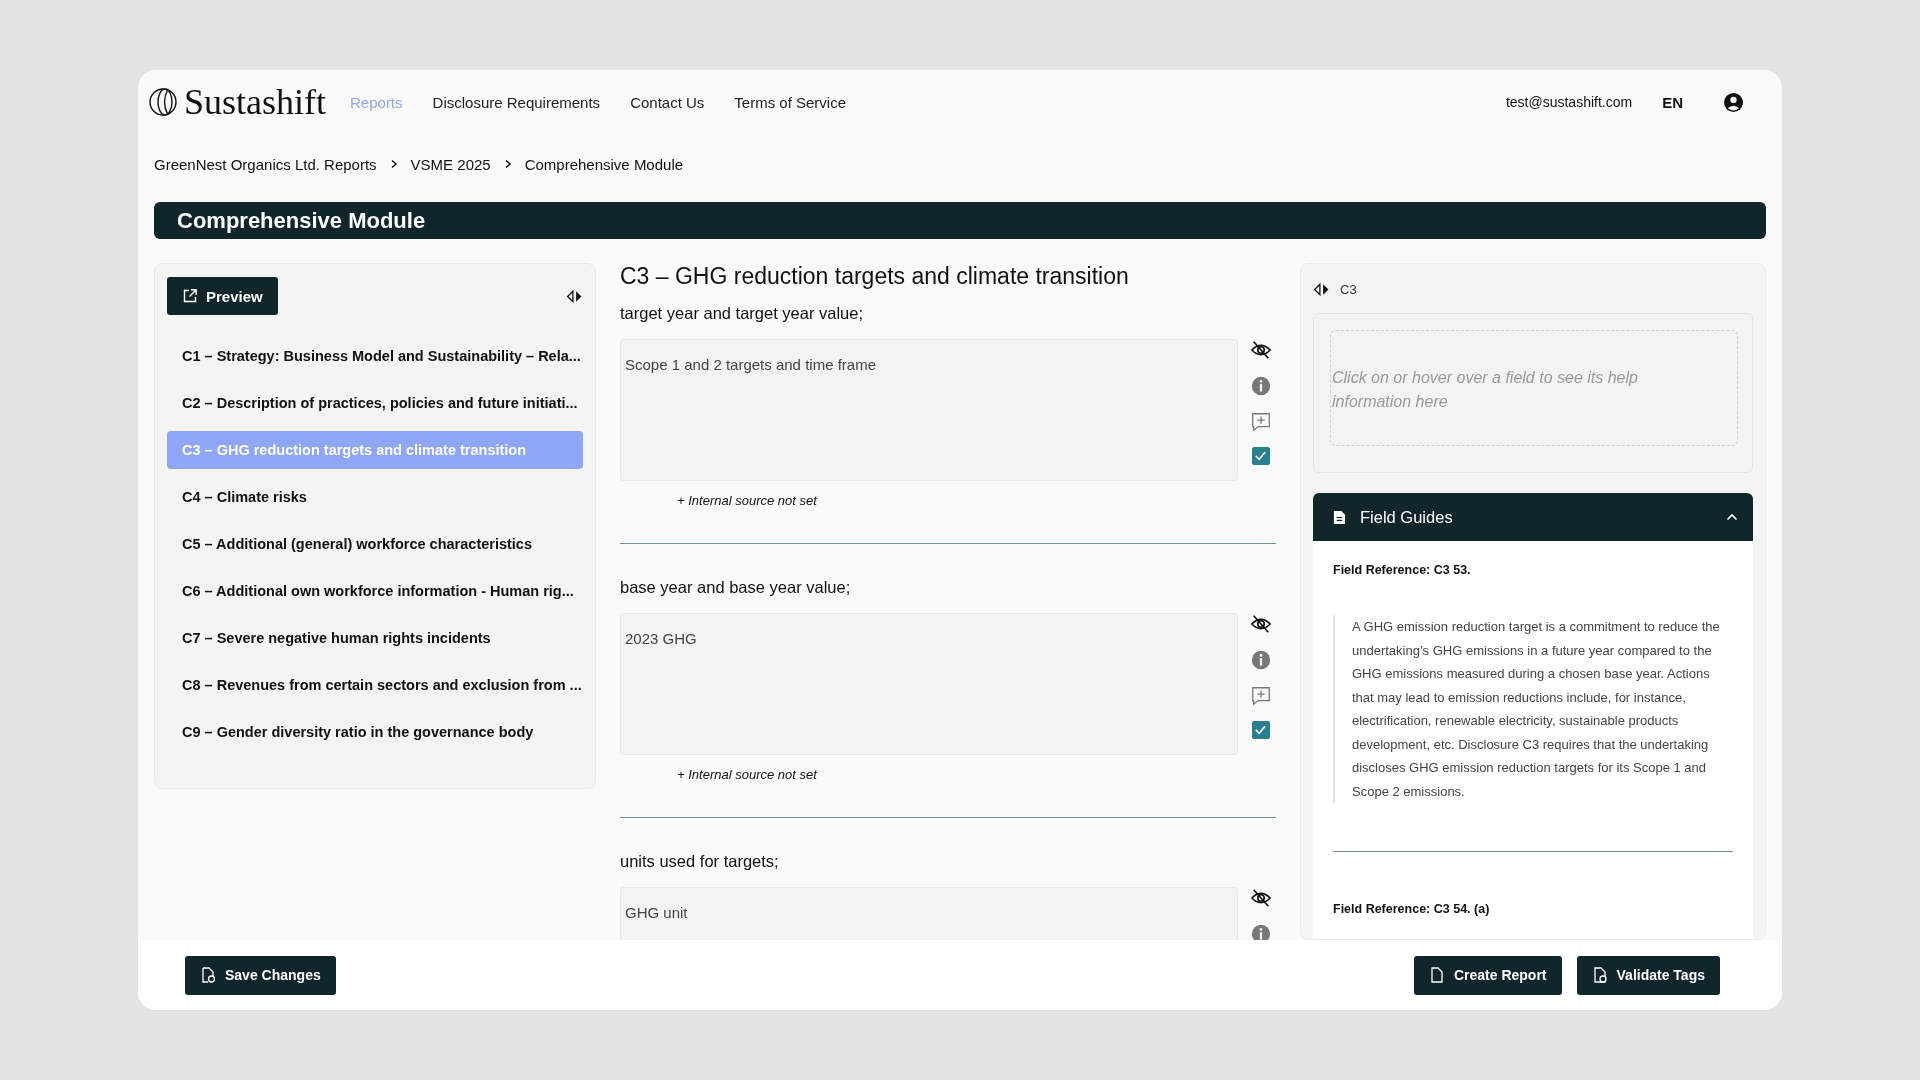 The image size is (1920, 1080). Describe the element at coordinates (1533, 709) in the screenshot. I see `guide-text: A GHG emission reduction target is a commitment to reduce the undertaking’s GHG emissions in a future year compared to the GHG emissions measured during a chosen base year. Actions that may lead to emission reductions include, for instance, electrification, renewable electricity, sustainable products development, etc. Disclosure C3 requires that the undertaking discloses GHG emission reduction targets for its Scope 1 and Scope 2 emissions.` at that location.